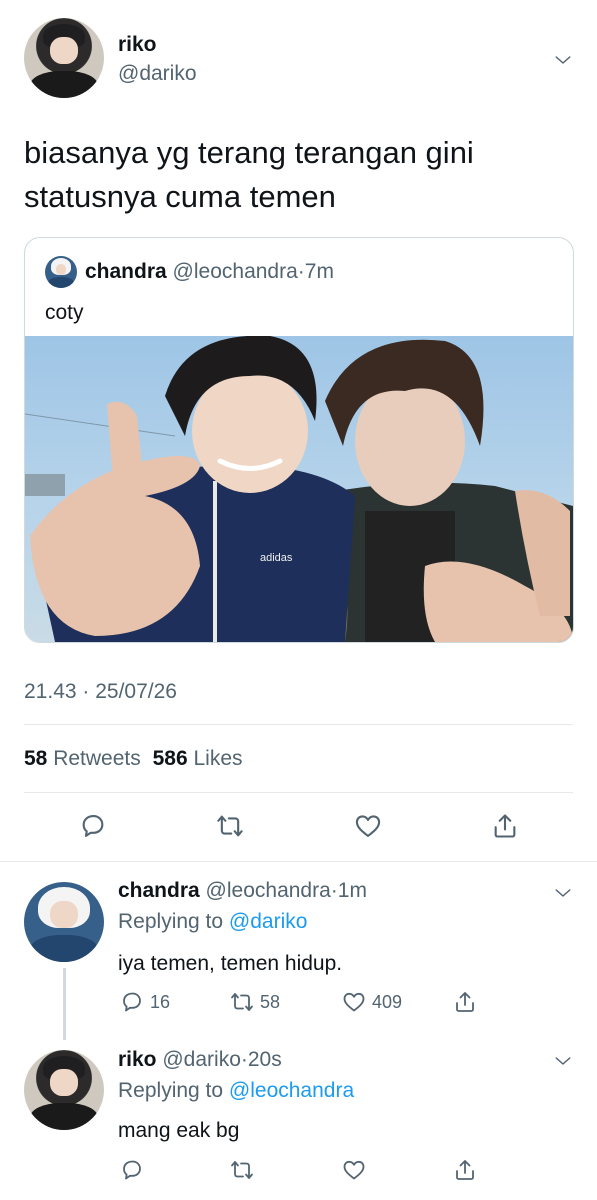  What do you see at coordinates (97, 758) in the screenshot?
I see `retweets-label: Retweets` at bounding box center [97, 758].